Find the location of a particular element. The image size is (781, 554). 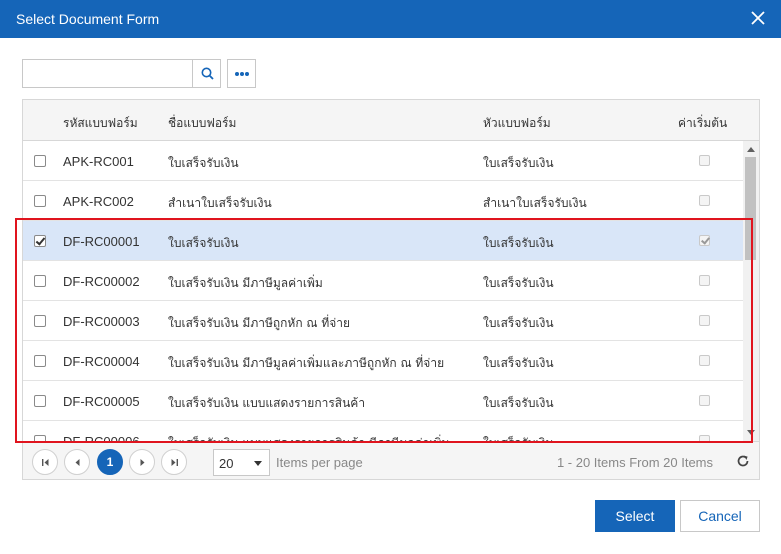

page-size-select: 20 is located at coordinates (241, 462).